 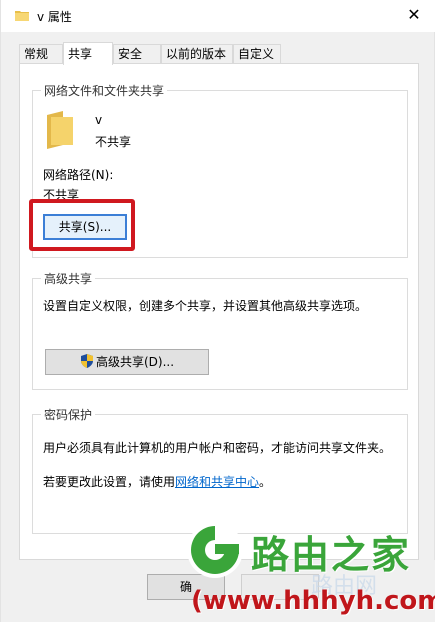 What do you see at coordinates (205, 306) in the screenshot?
I see `advanced-sharing-description: 设置自定义权限，创建多个共享，并设置其他高级共享选项。` at bounding box center [205, 306].